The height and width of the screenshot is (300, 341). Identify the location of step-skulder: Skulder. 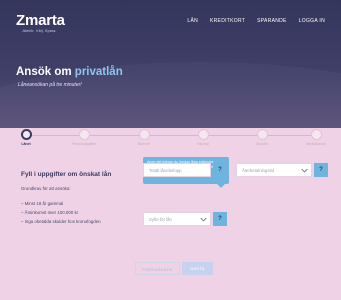
(262, 137).